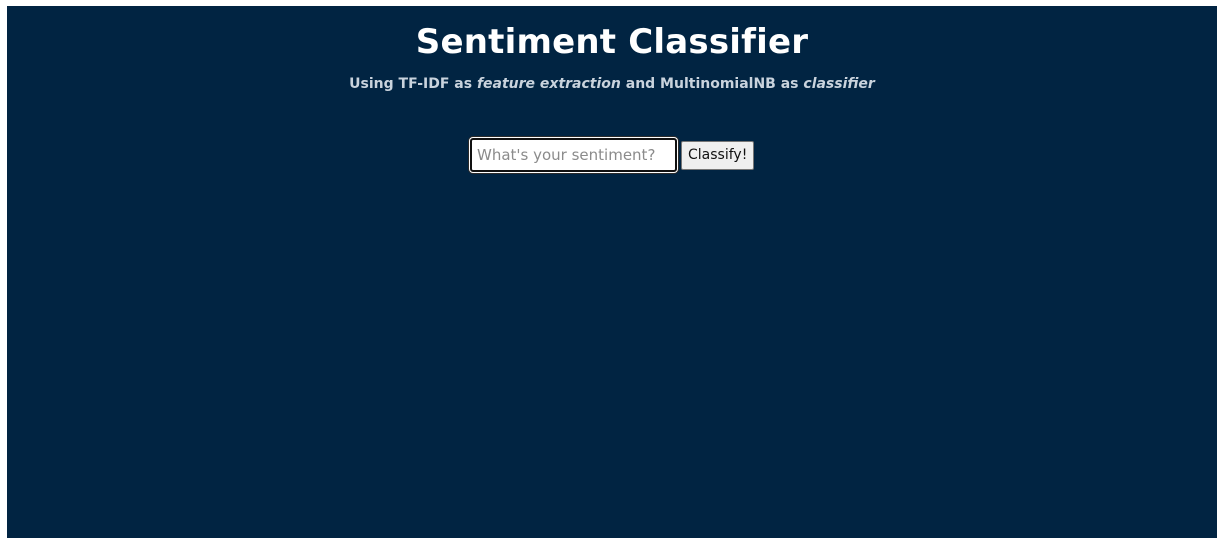  I want to click on page-title: Sentiment Classifier, so click(612, 42).